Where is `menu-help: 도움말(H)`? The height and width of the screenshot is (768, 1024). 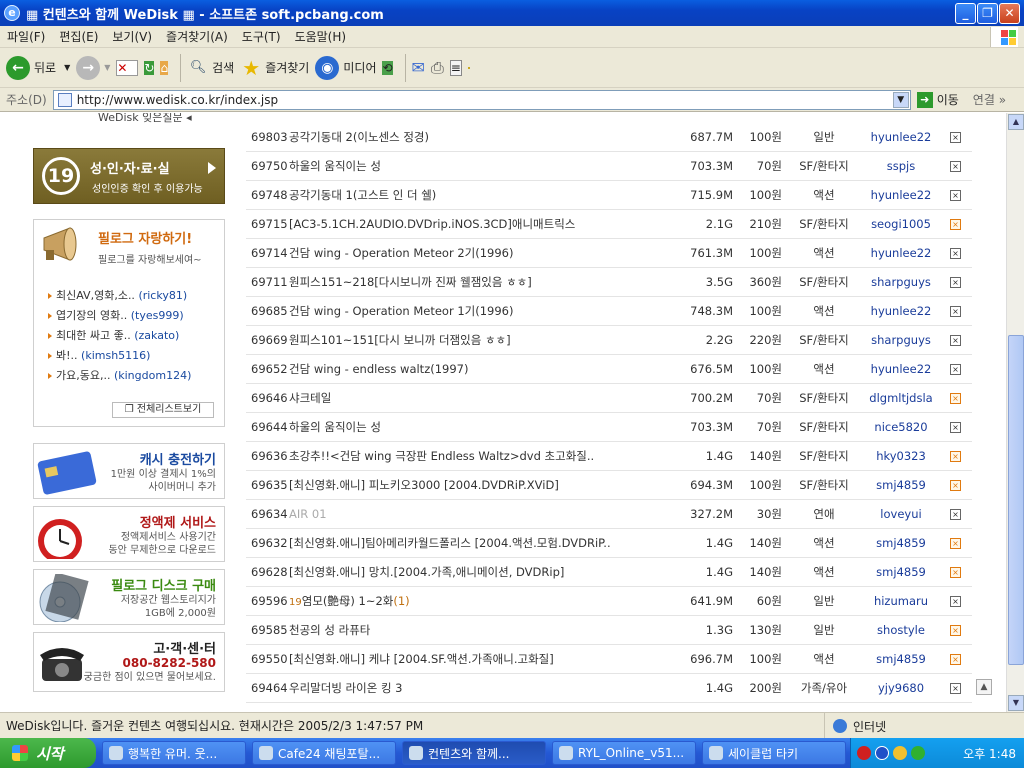 menu-help: 도움말(H) is located at coordinates (321, 36).